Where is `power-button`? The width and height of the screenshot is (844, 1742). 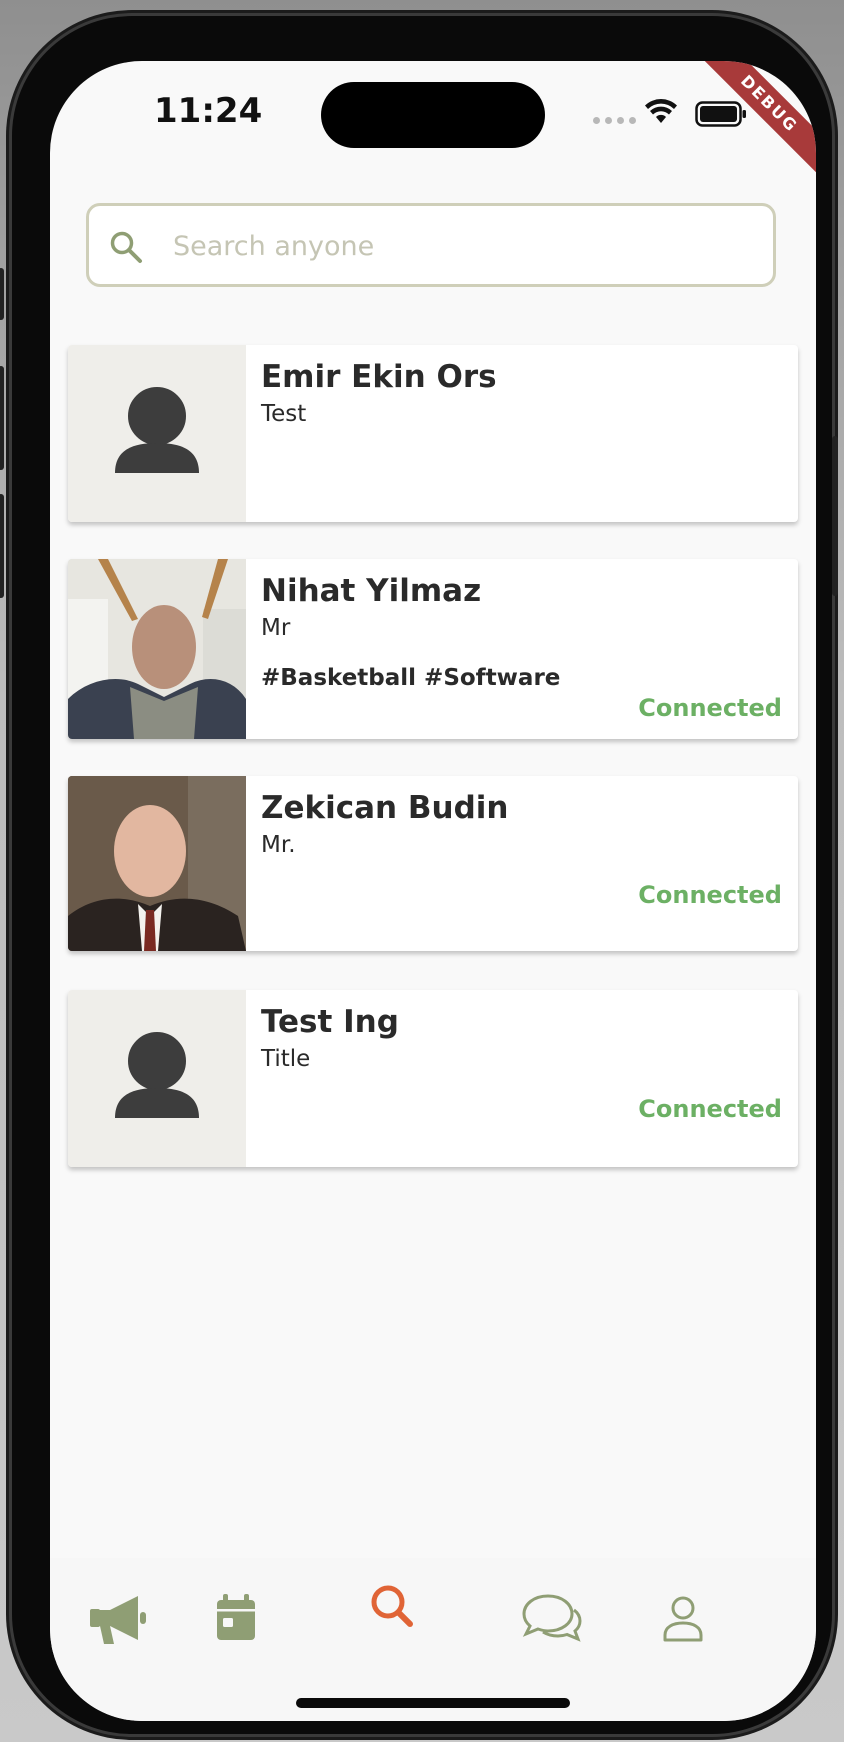
power-button is located at coordinates (835, 516).